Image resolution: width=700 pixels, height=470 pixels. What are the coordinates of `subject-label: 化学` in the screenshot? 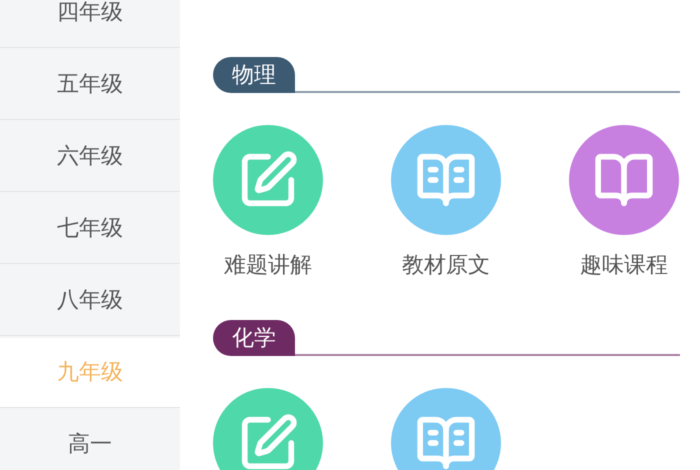 It's located at (254, 338).